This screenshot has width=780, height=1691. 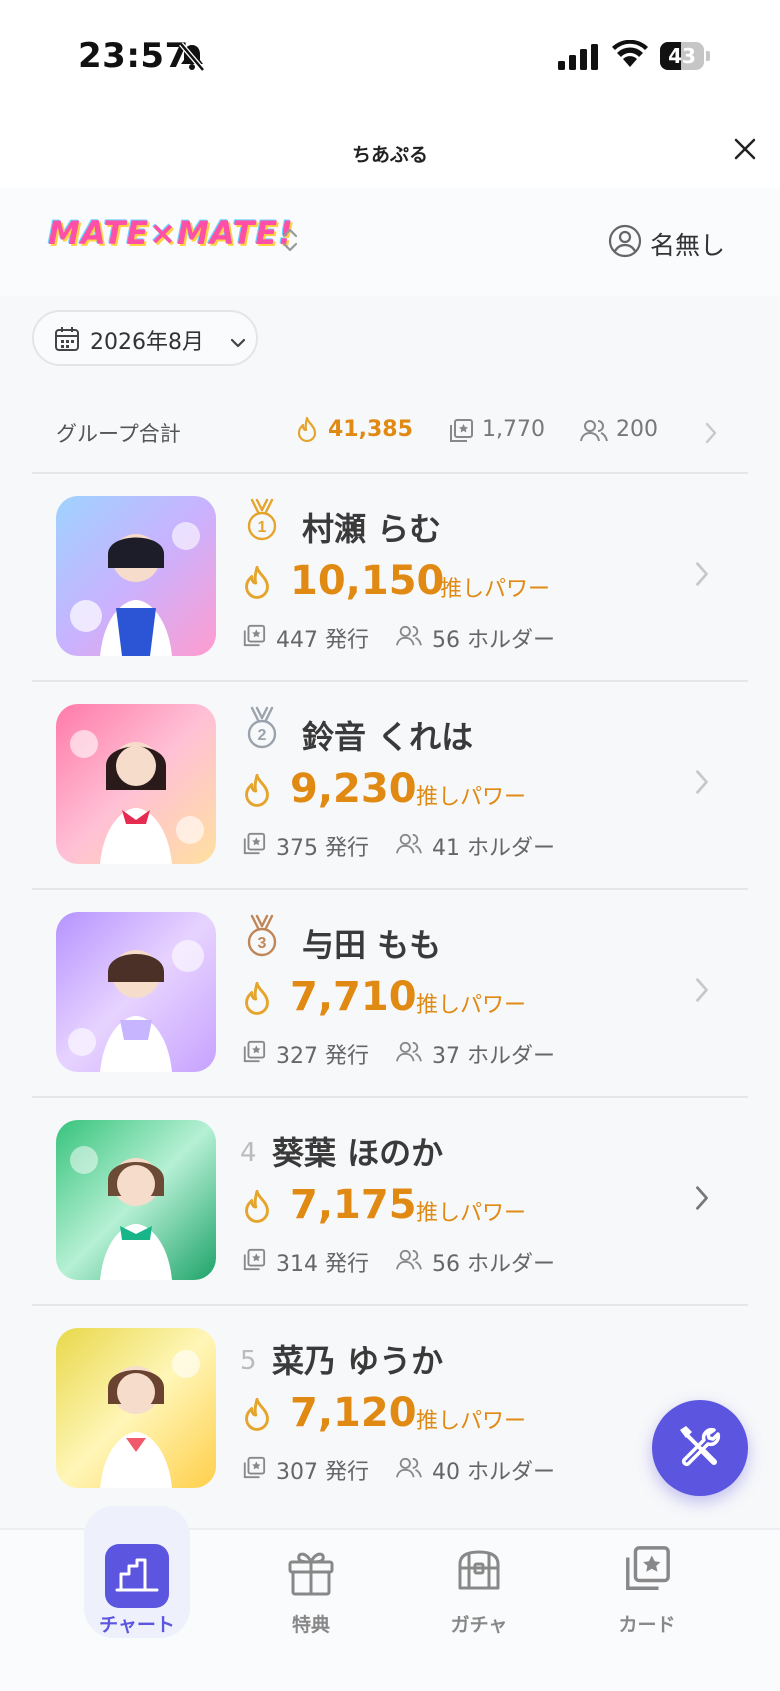 I want to click on bronze-medal-icon: 3, so click(x=262, y=938).